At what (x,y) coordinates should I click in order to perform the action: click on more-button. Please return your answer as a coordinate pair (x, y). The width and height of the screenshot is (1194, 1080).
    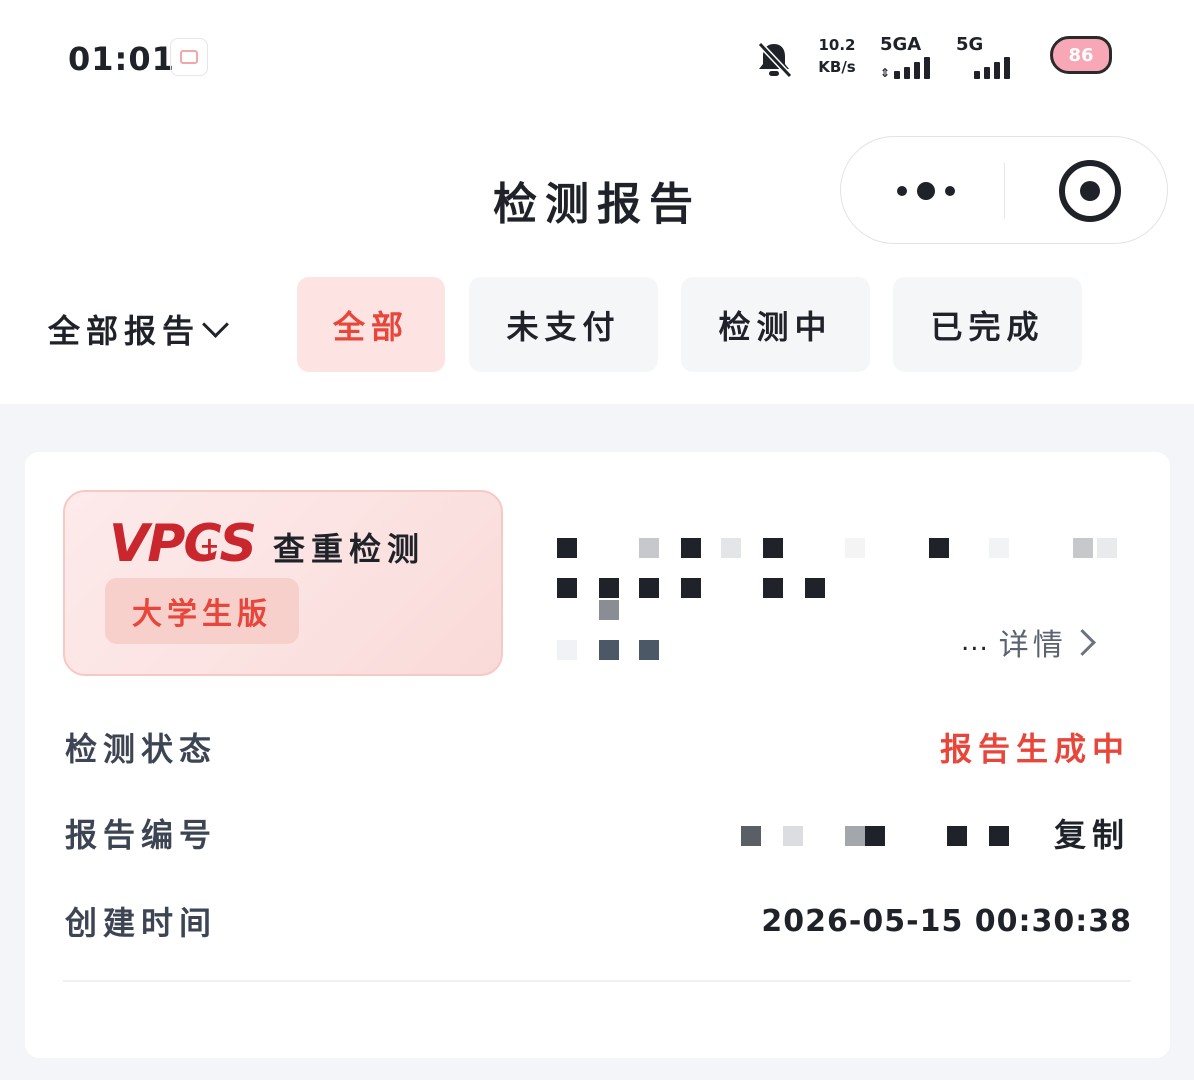
    Looking at the image, I should click on (926, 191).